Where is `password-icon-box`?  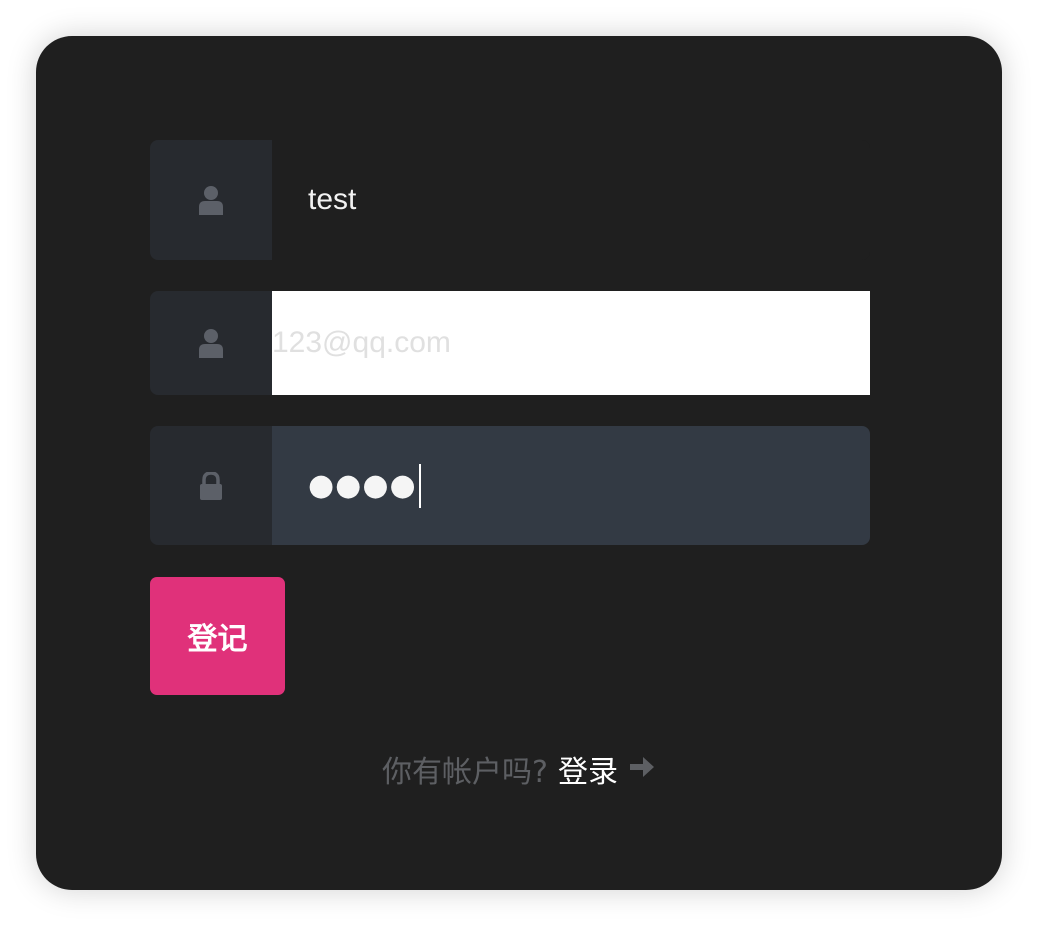
password-icon-box is located at coordinates (211, 485).